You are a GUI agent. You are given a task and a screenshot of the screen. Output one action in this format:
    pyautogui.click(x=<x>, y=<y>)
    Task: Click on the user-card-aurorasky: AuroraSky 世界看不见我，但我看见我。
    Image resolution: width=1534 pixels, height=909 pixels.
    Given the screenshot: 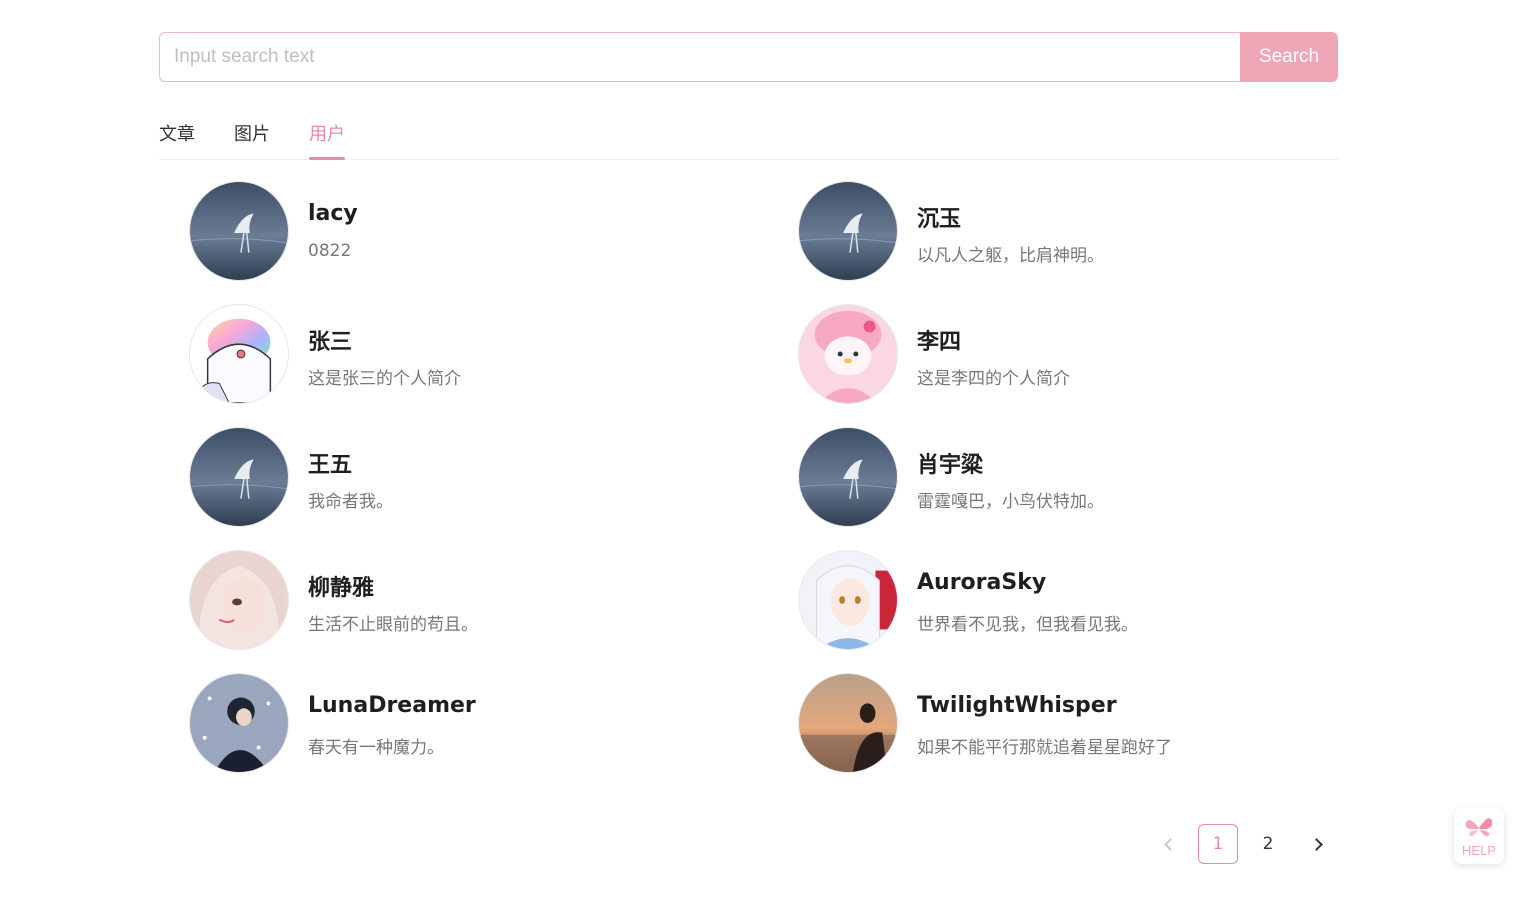 What is the action you would take?
    pyautogui.click(x=1078, y=600)
    